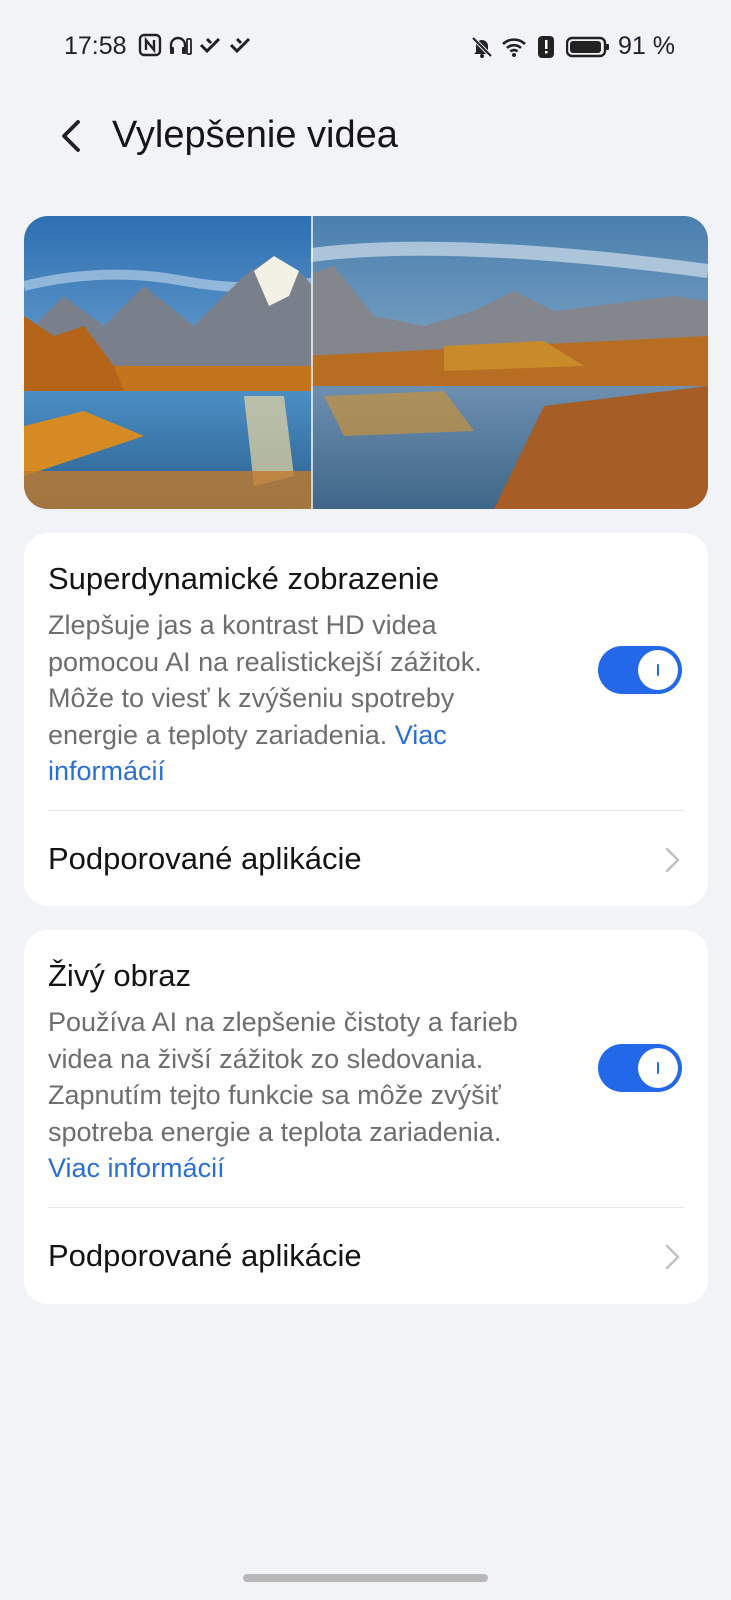 The image size is (731, 1600). I want to click on page-title: Vylepšenie videa, so click(255, 135).